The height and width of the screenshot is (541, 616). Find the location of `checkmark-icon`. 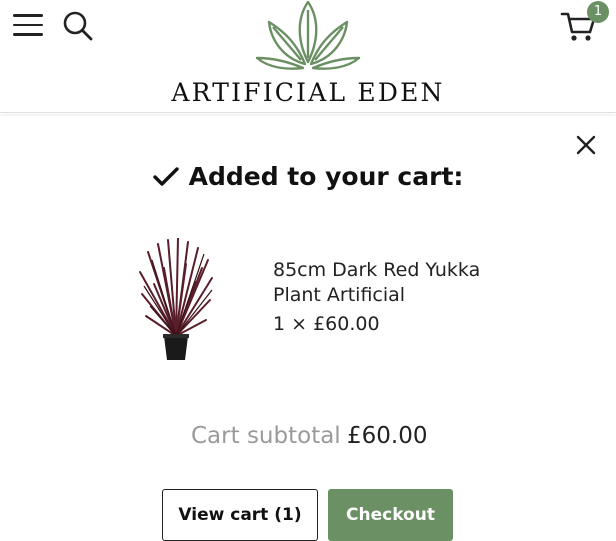

checkmark-icon is located at coordinates (165, 176).